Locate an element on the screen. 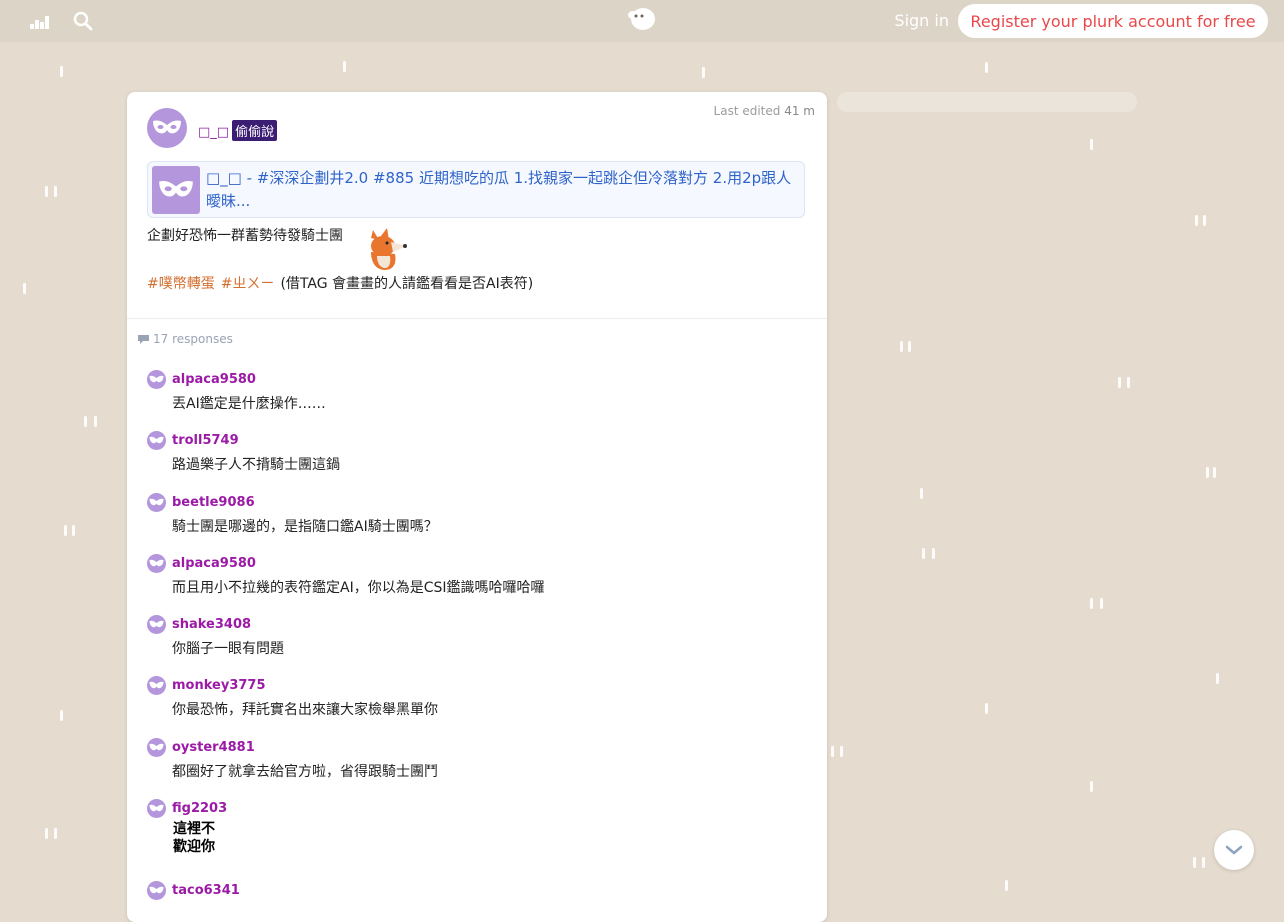 This screenshot has height=922, width=1284. response-username: oyster4881 is located at coordinates (213, 747).